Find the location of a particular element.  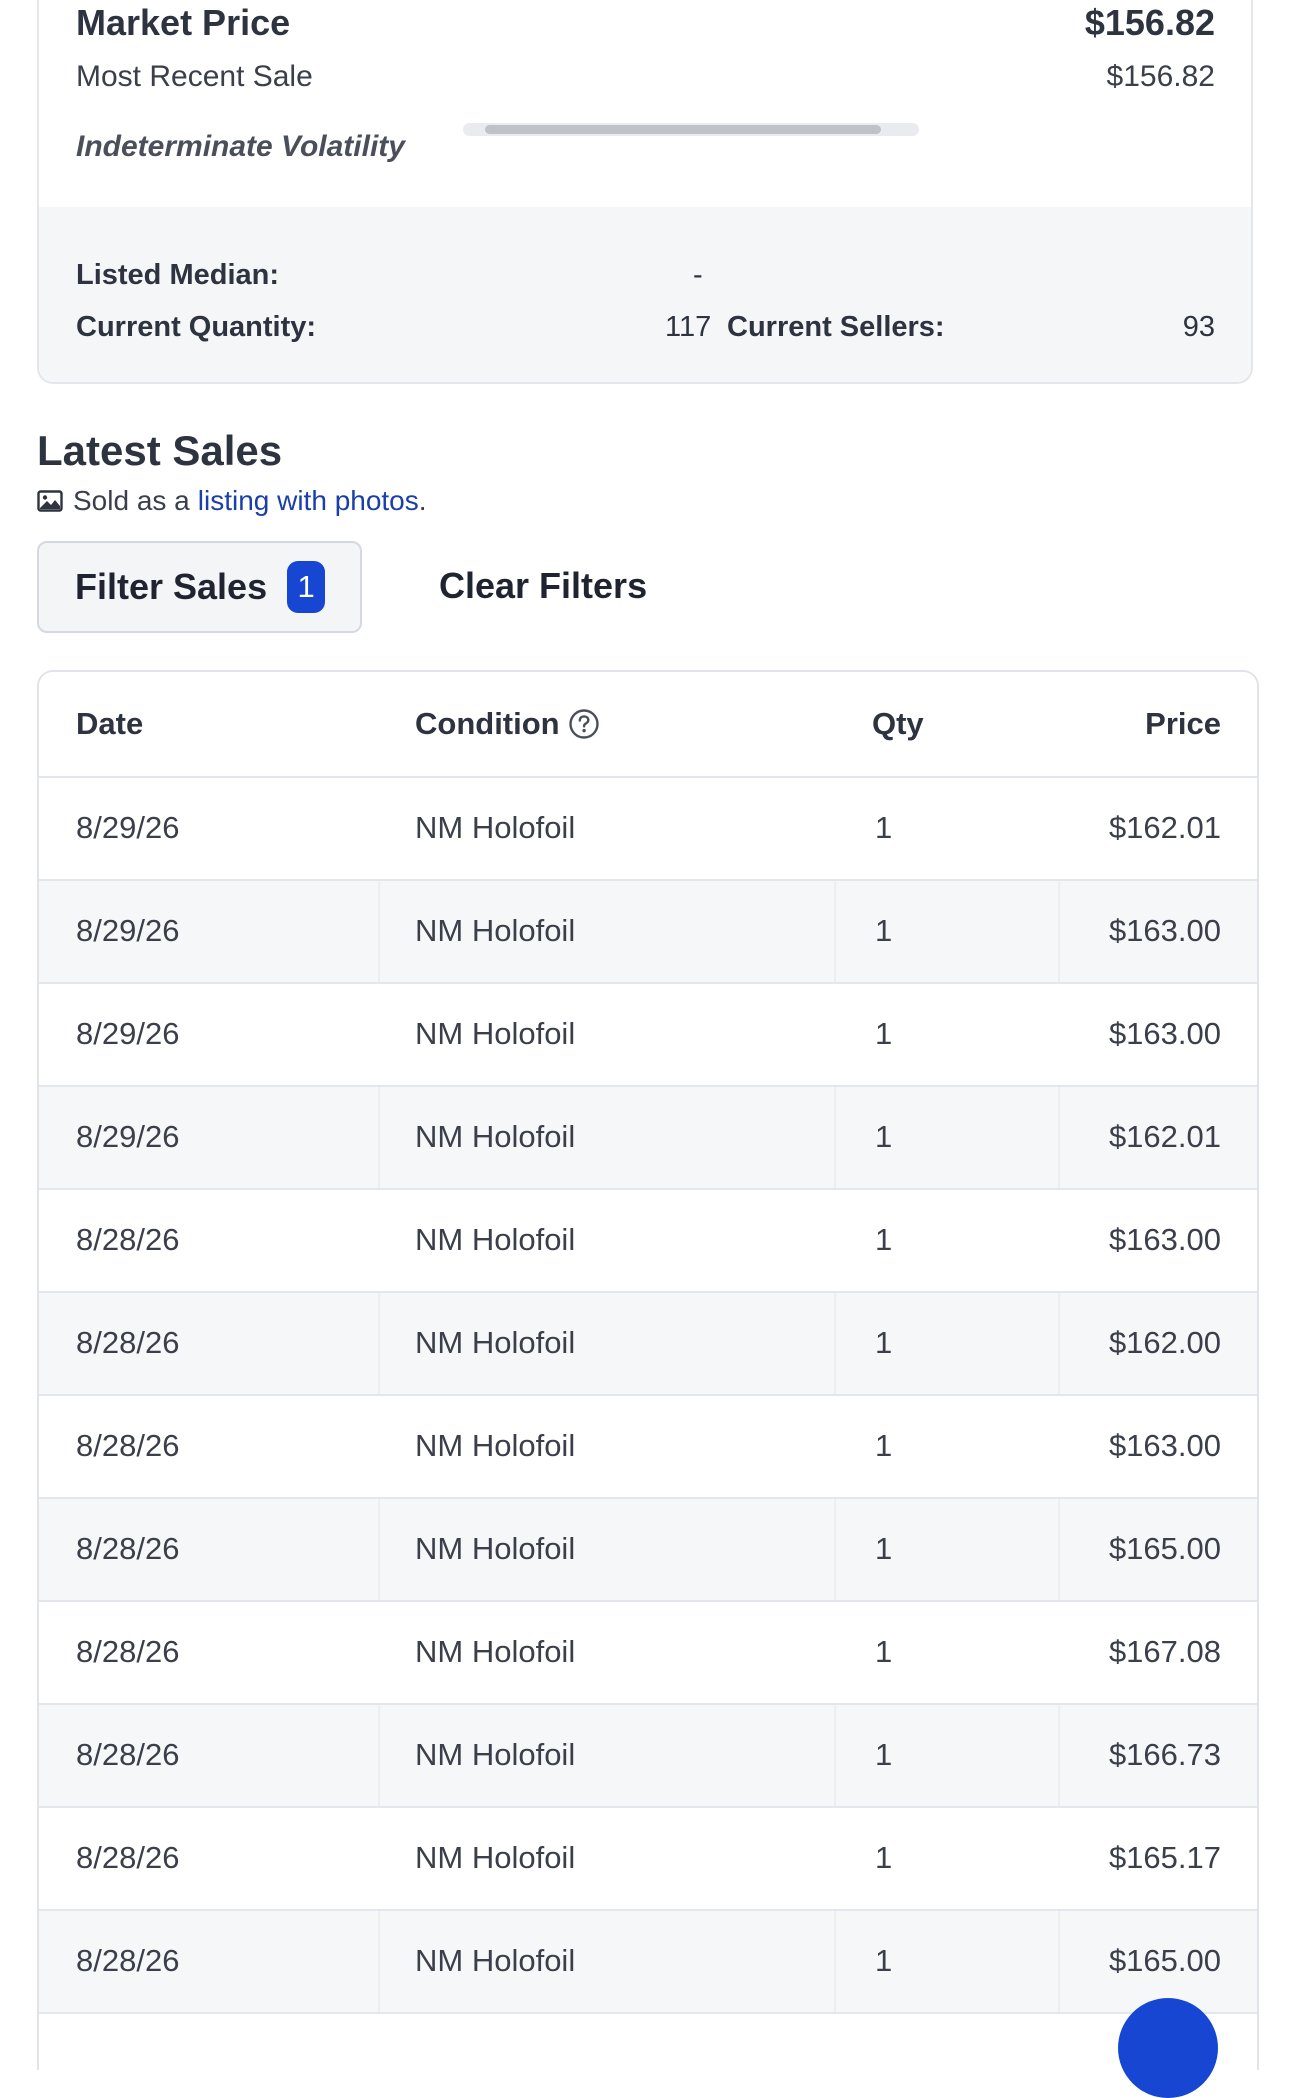

column-header-price: Price is located at coordinates (1183, 724).